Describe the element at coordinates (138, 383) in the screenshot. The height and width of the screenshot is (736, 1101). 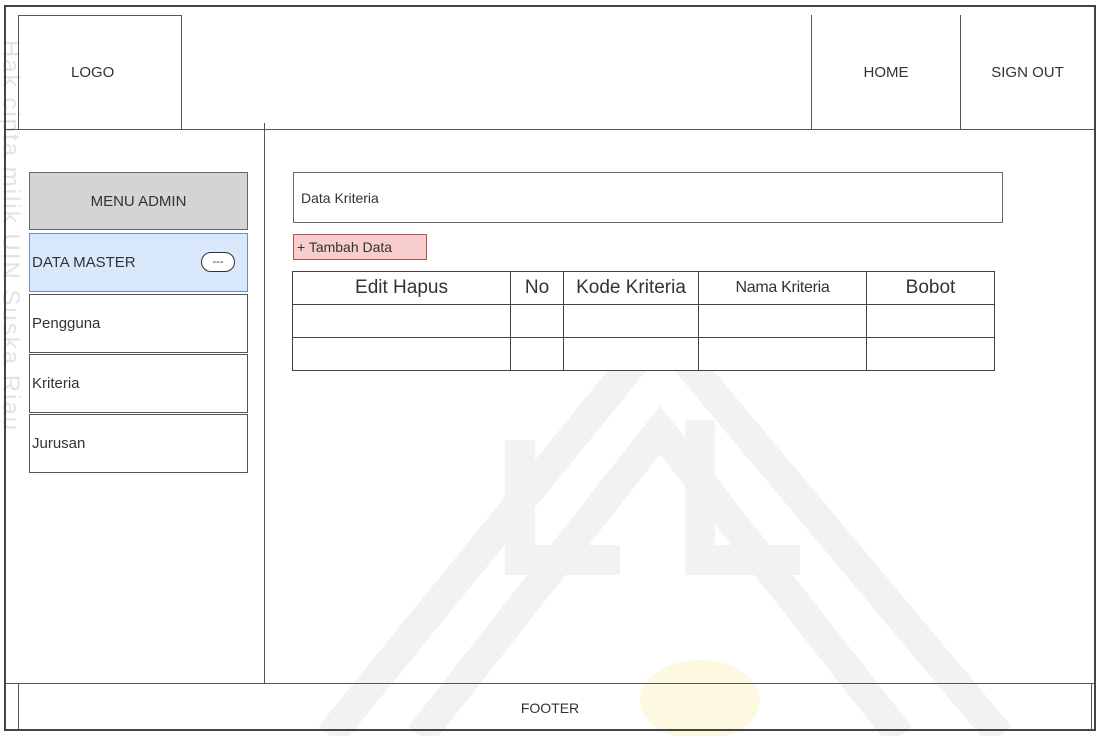
I see `sidebar-item-kriteria: Kriteria` at that location.